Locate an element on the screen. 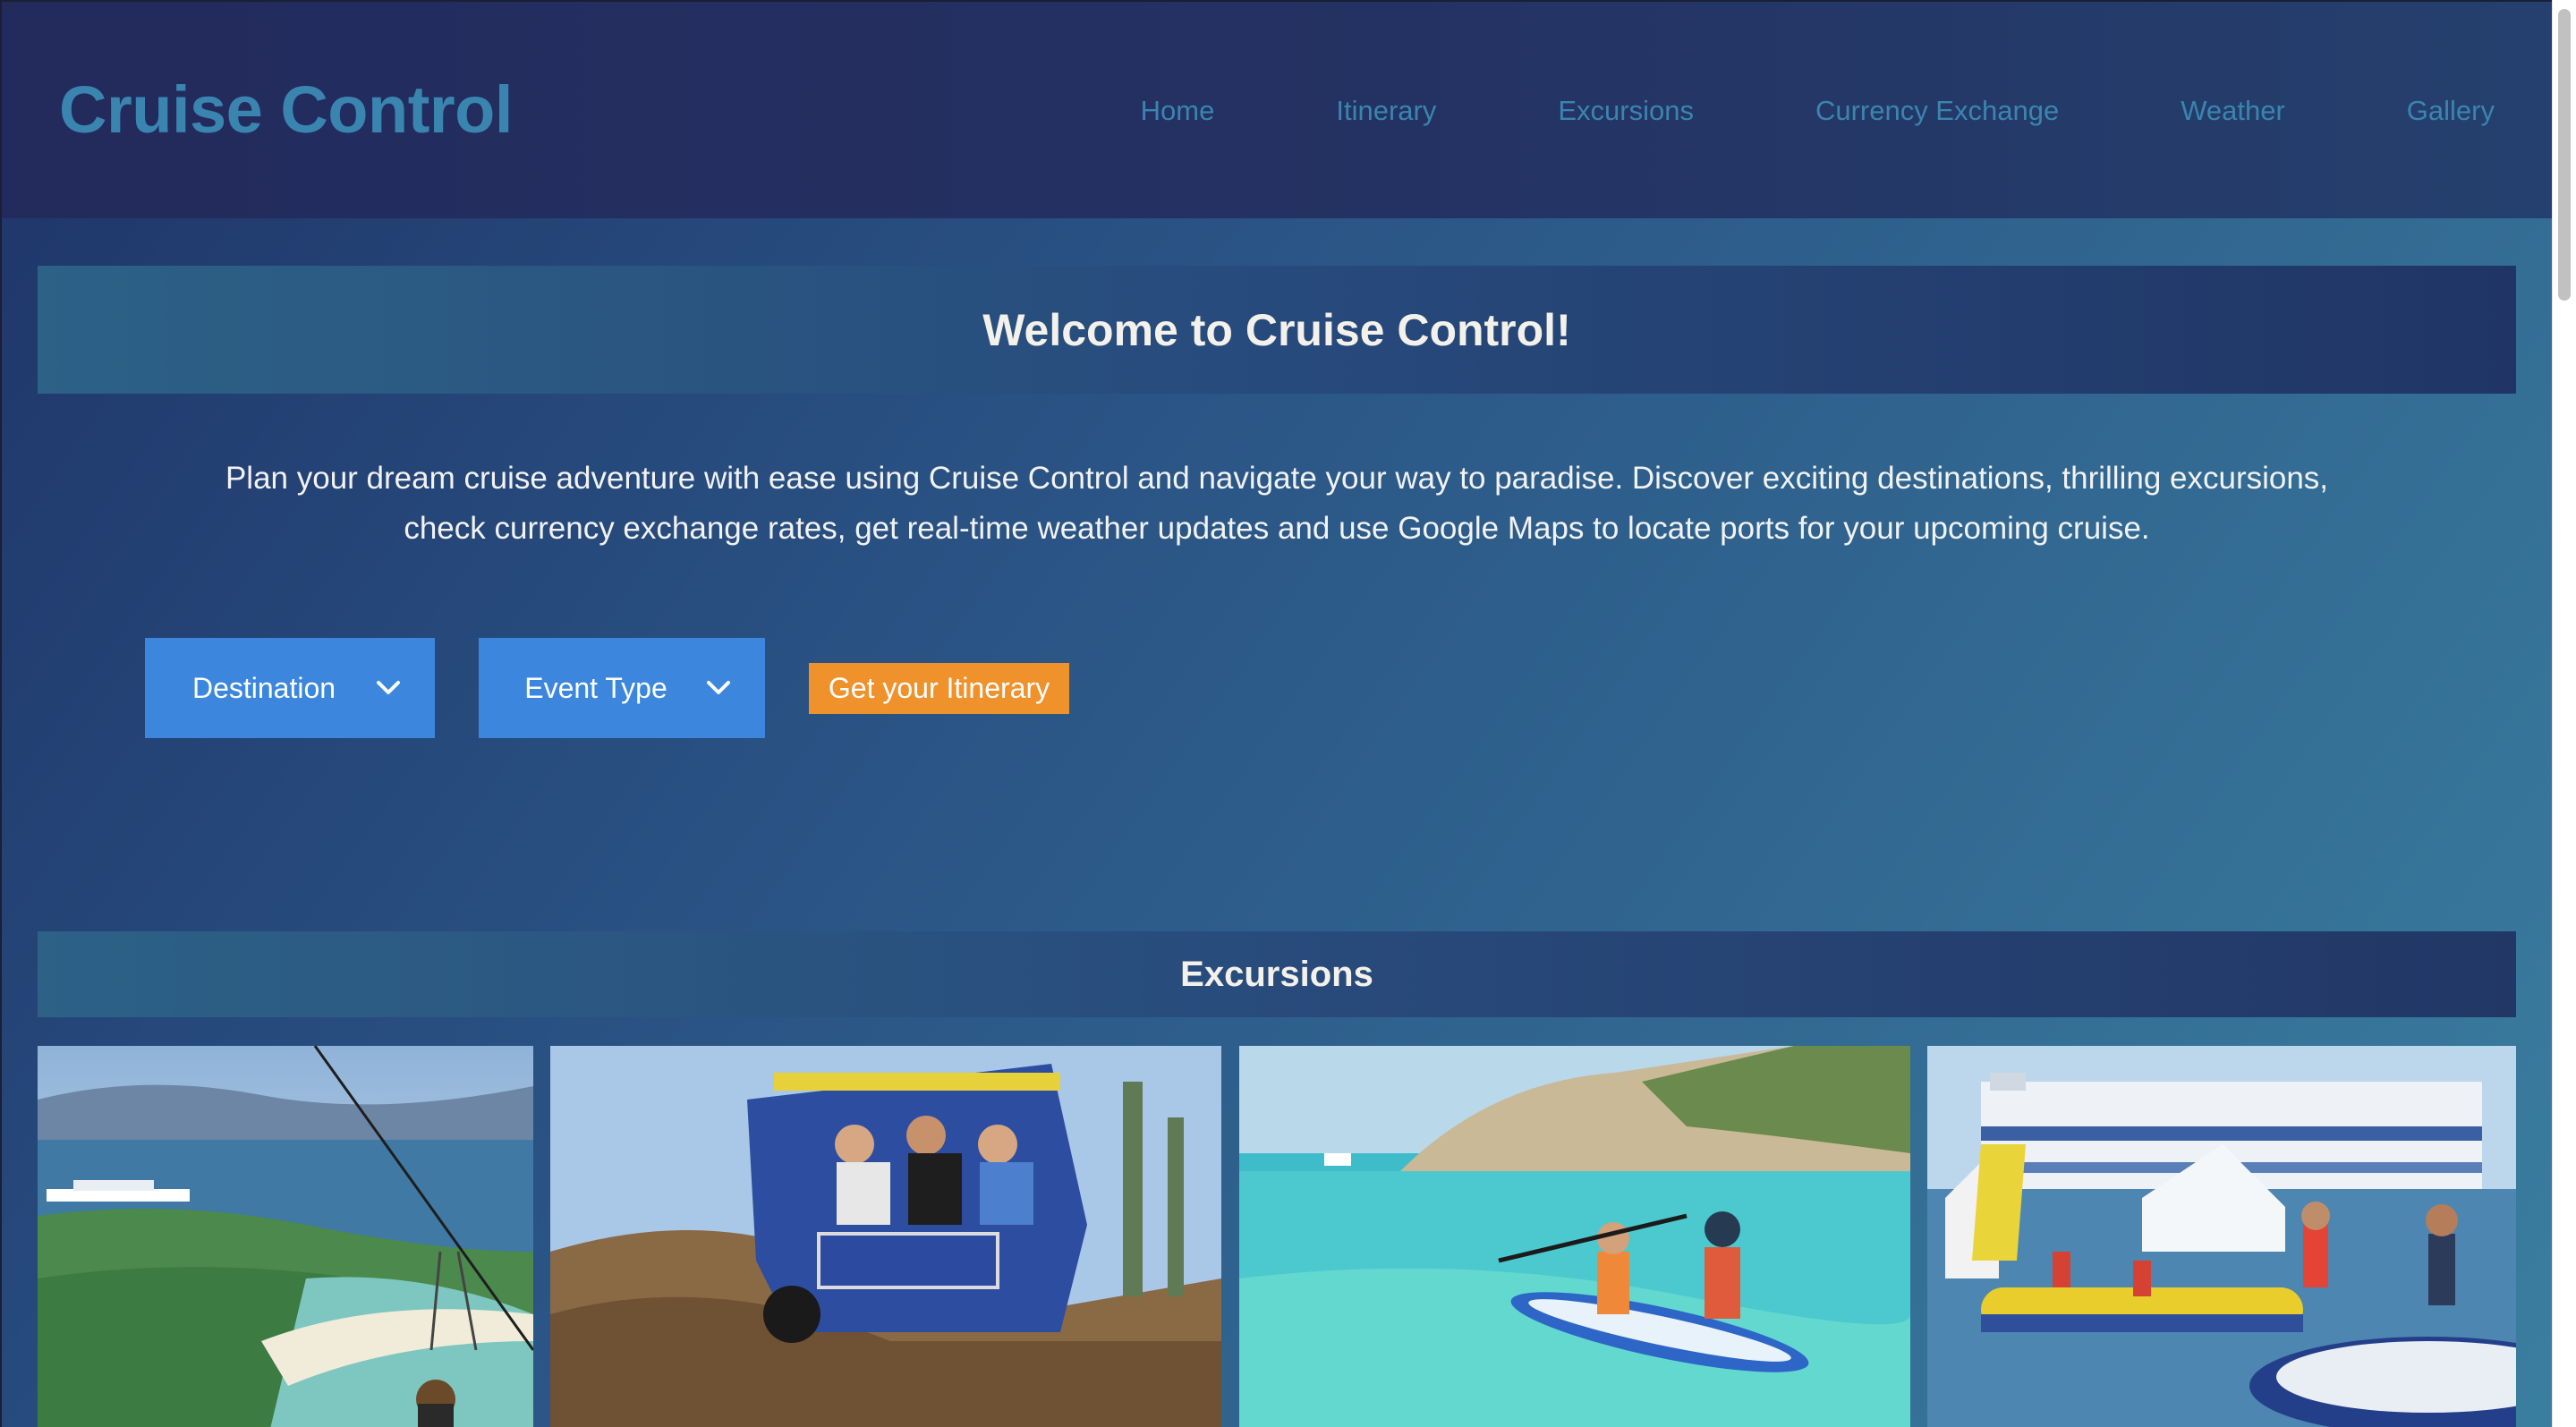  event-type-select: Event Type is located at coordinates (622, 688).